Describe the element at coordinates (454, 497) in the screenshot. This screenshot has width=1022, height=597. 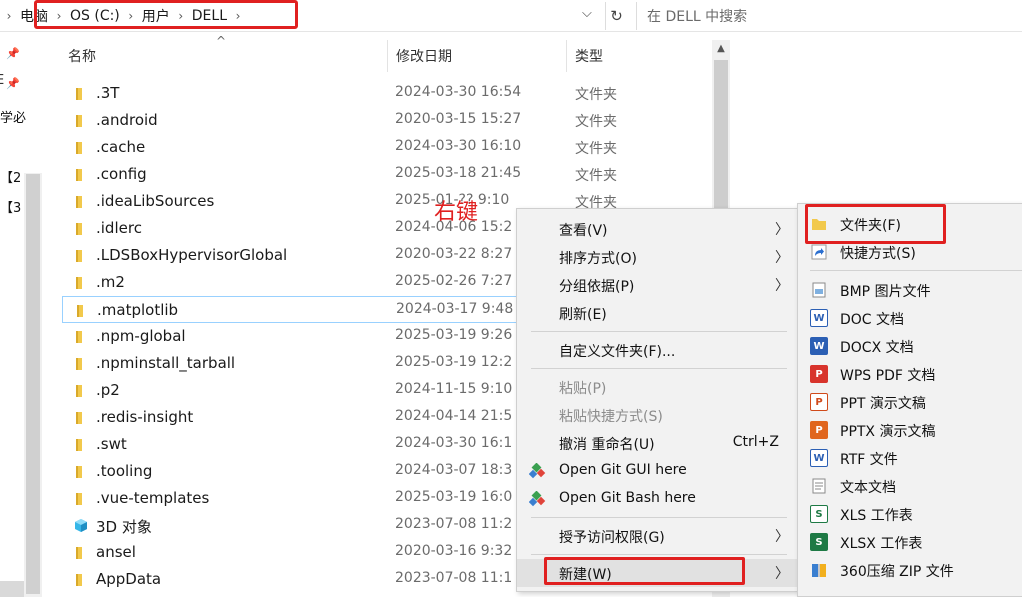
I see `file-date: 2025-03-19 16:0` at that location.